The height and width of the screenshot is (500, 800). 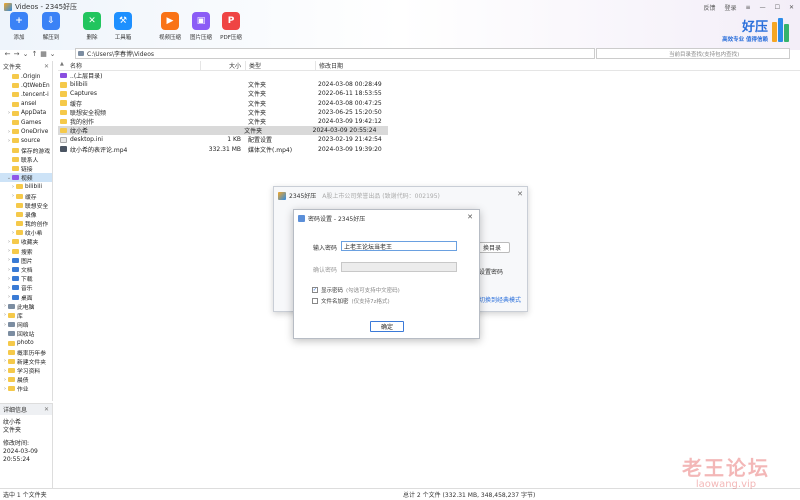 What do you see at coordinates (35, 151) in the screenshot?
I see `tree-item-label: 保存的游戏` at bounding box center [35, 151].